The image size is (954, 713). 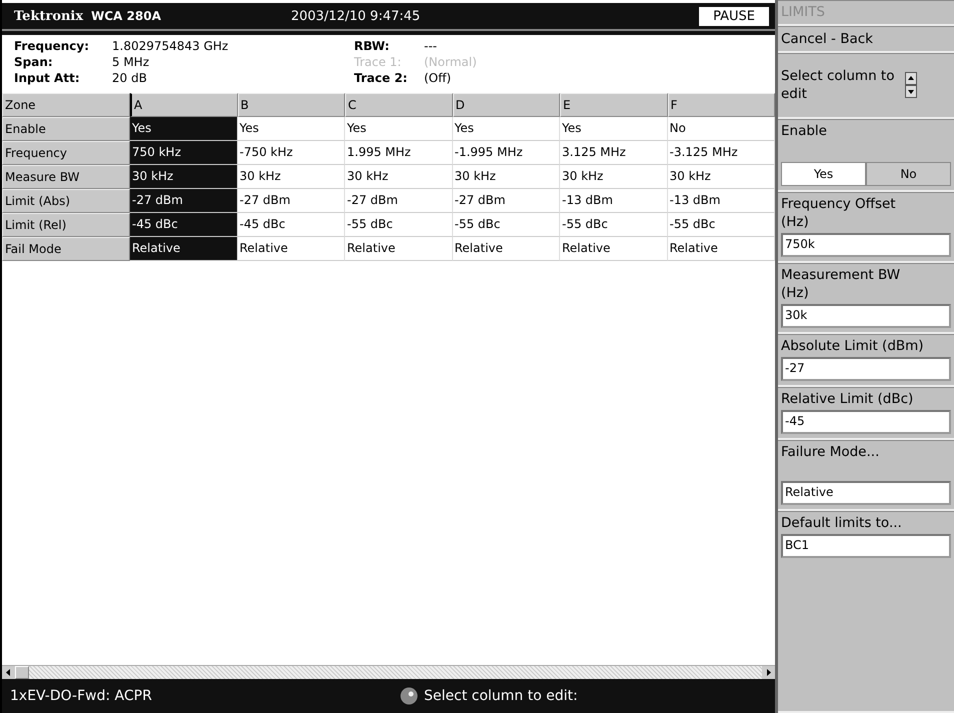 What do you see at coordinates (184, 105) in the screenshot?
I see `column-header: A` at bounding box center [184, 105].